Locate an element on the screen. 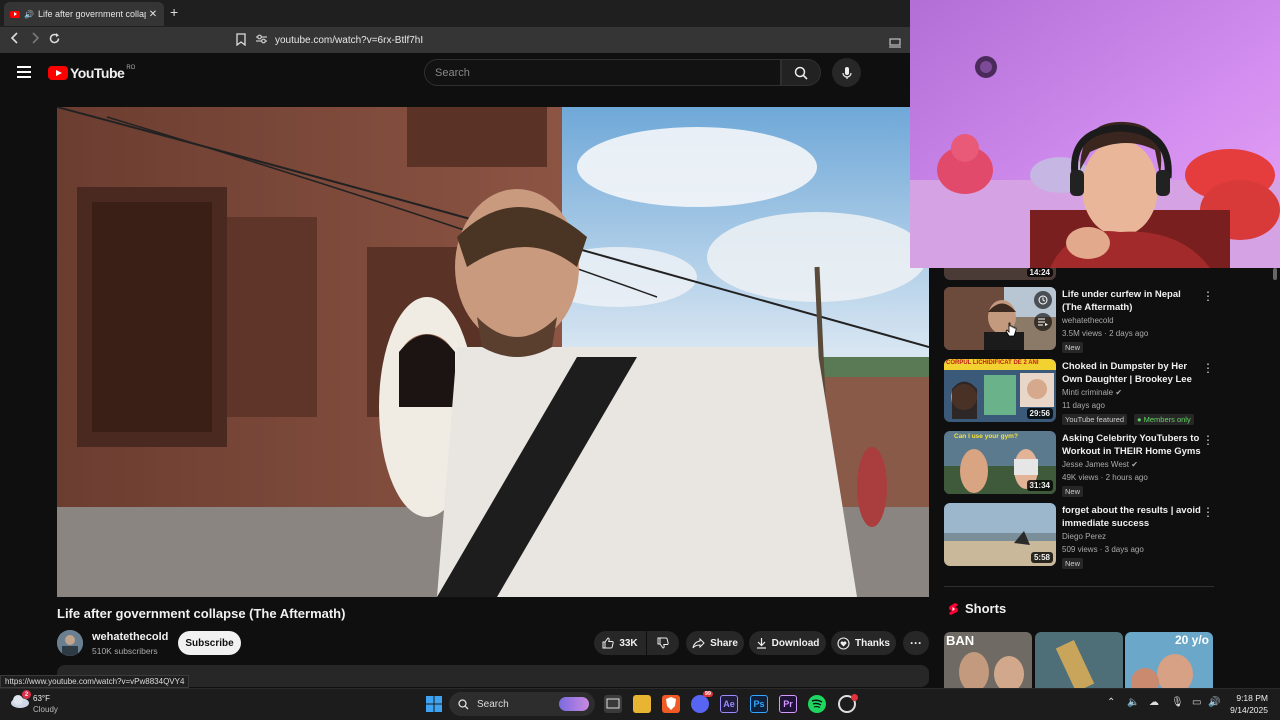 This screenshot has height=720, width=1280. like-button: 33K is located at coordinates (620, 643).